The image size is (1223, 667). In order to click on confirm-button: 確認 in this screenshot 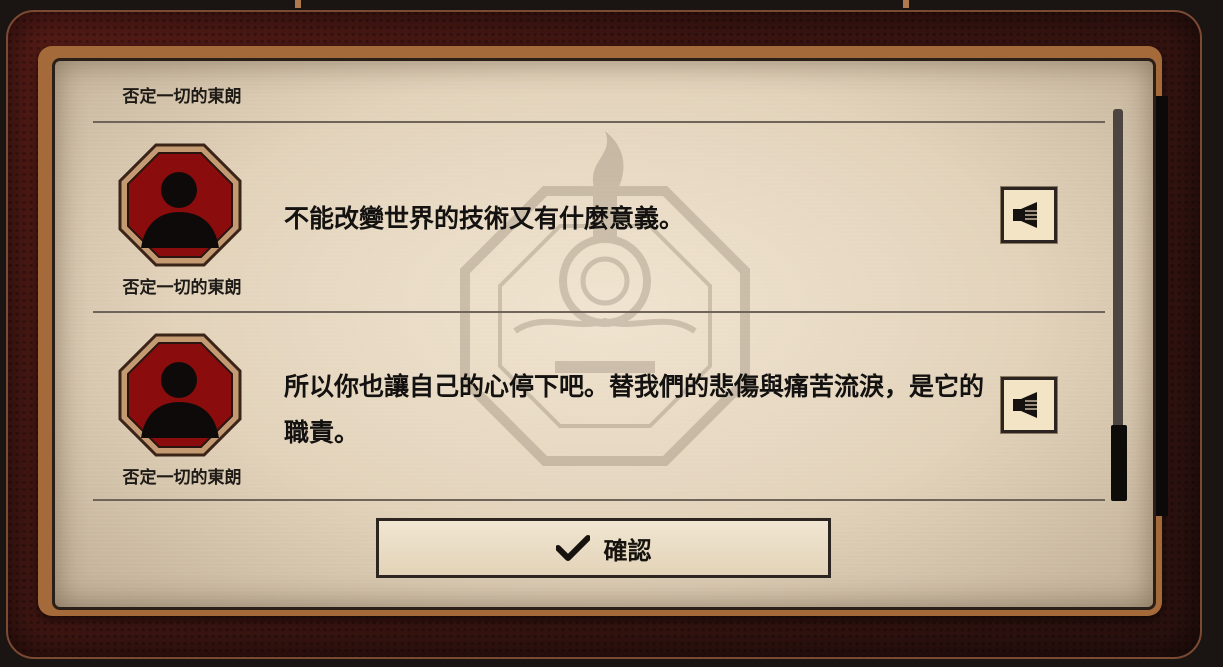, I will do `click(603, 548)`.